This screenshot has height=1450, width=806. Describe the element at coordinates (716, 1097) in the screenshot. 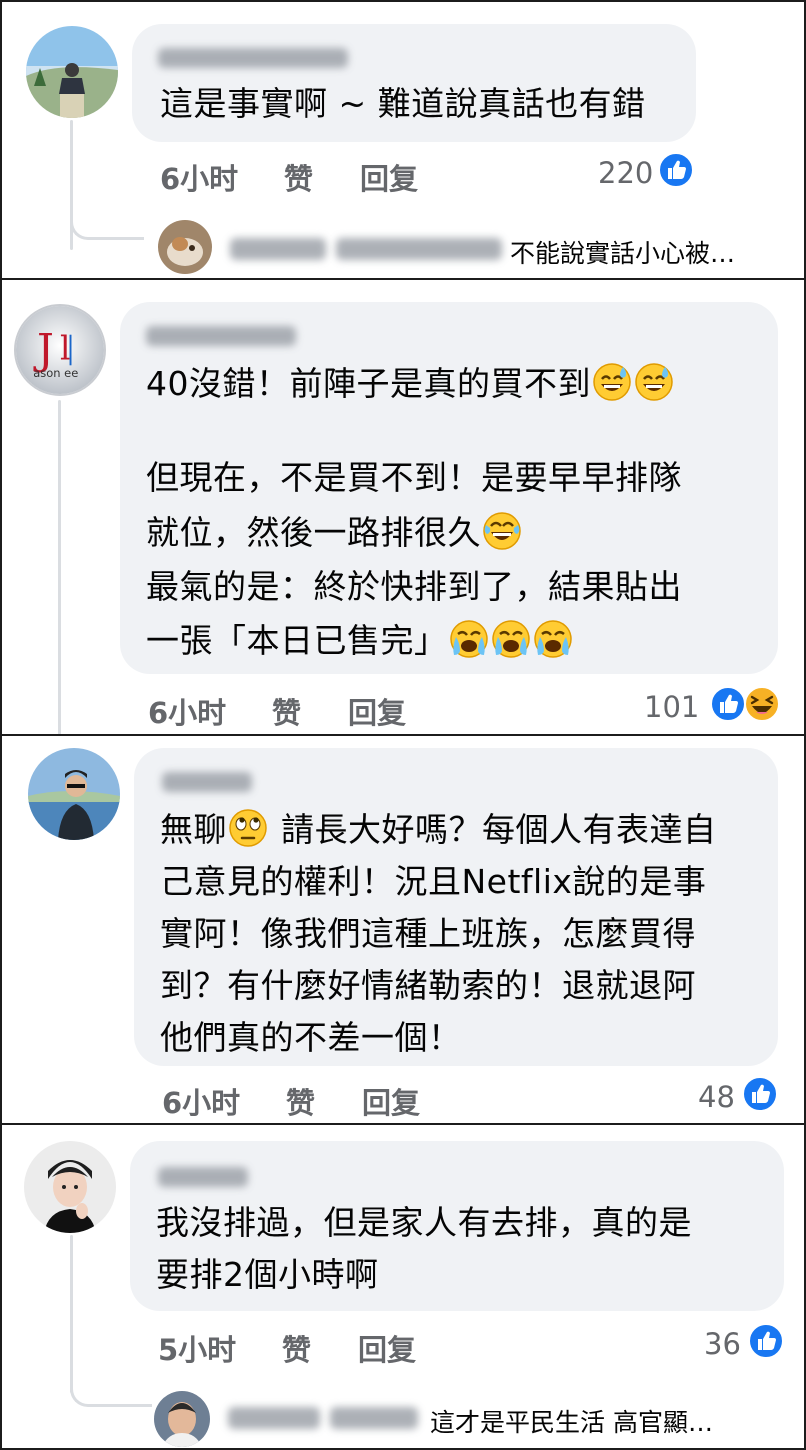

I see `reaction-count: 48` at that location.